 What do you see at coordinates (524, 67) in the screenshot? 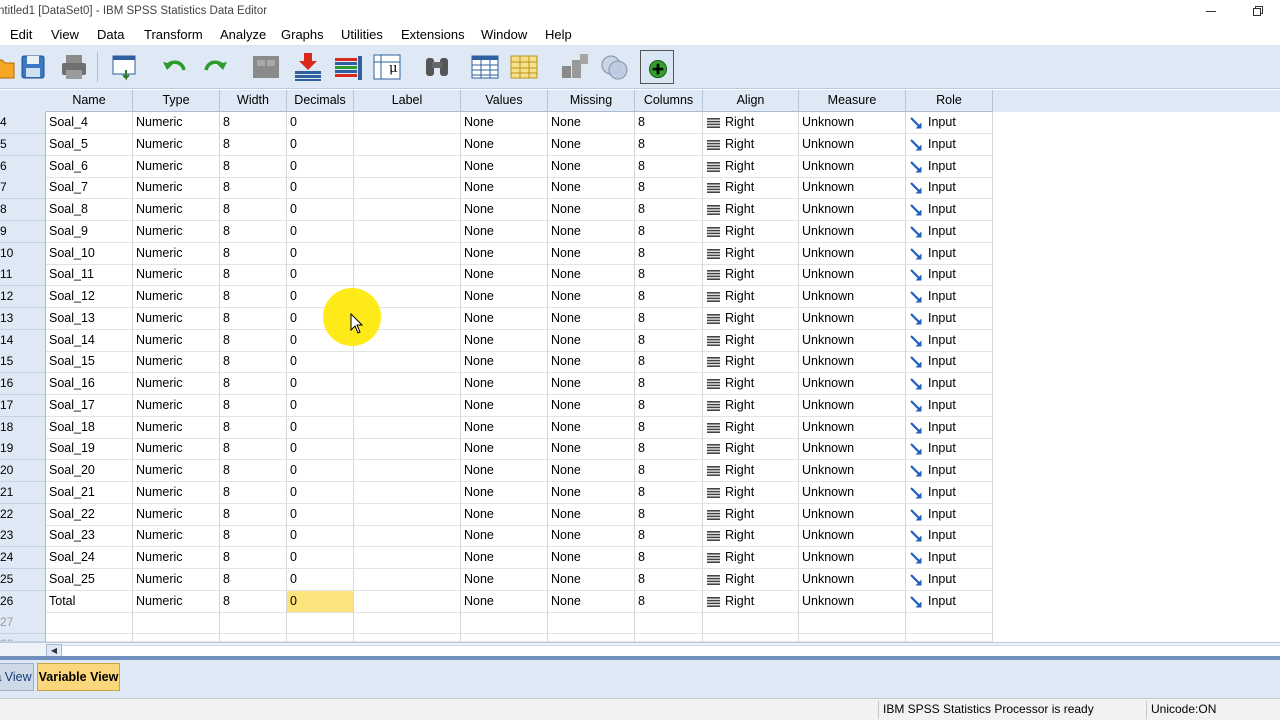
I see `weight-cases-icon` at bounding box center [524, 67].